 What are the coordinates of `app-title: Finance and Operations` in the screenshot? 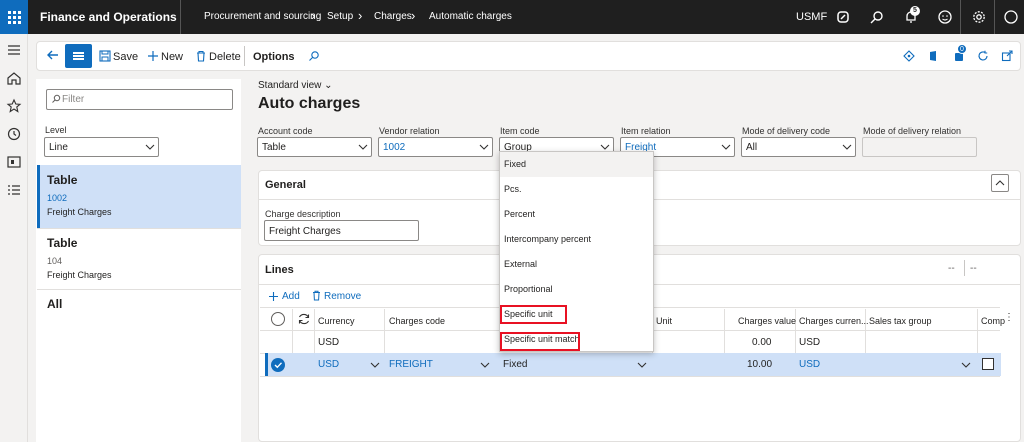 It's located at (108, 17).